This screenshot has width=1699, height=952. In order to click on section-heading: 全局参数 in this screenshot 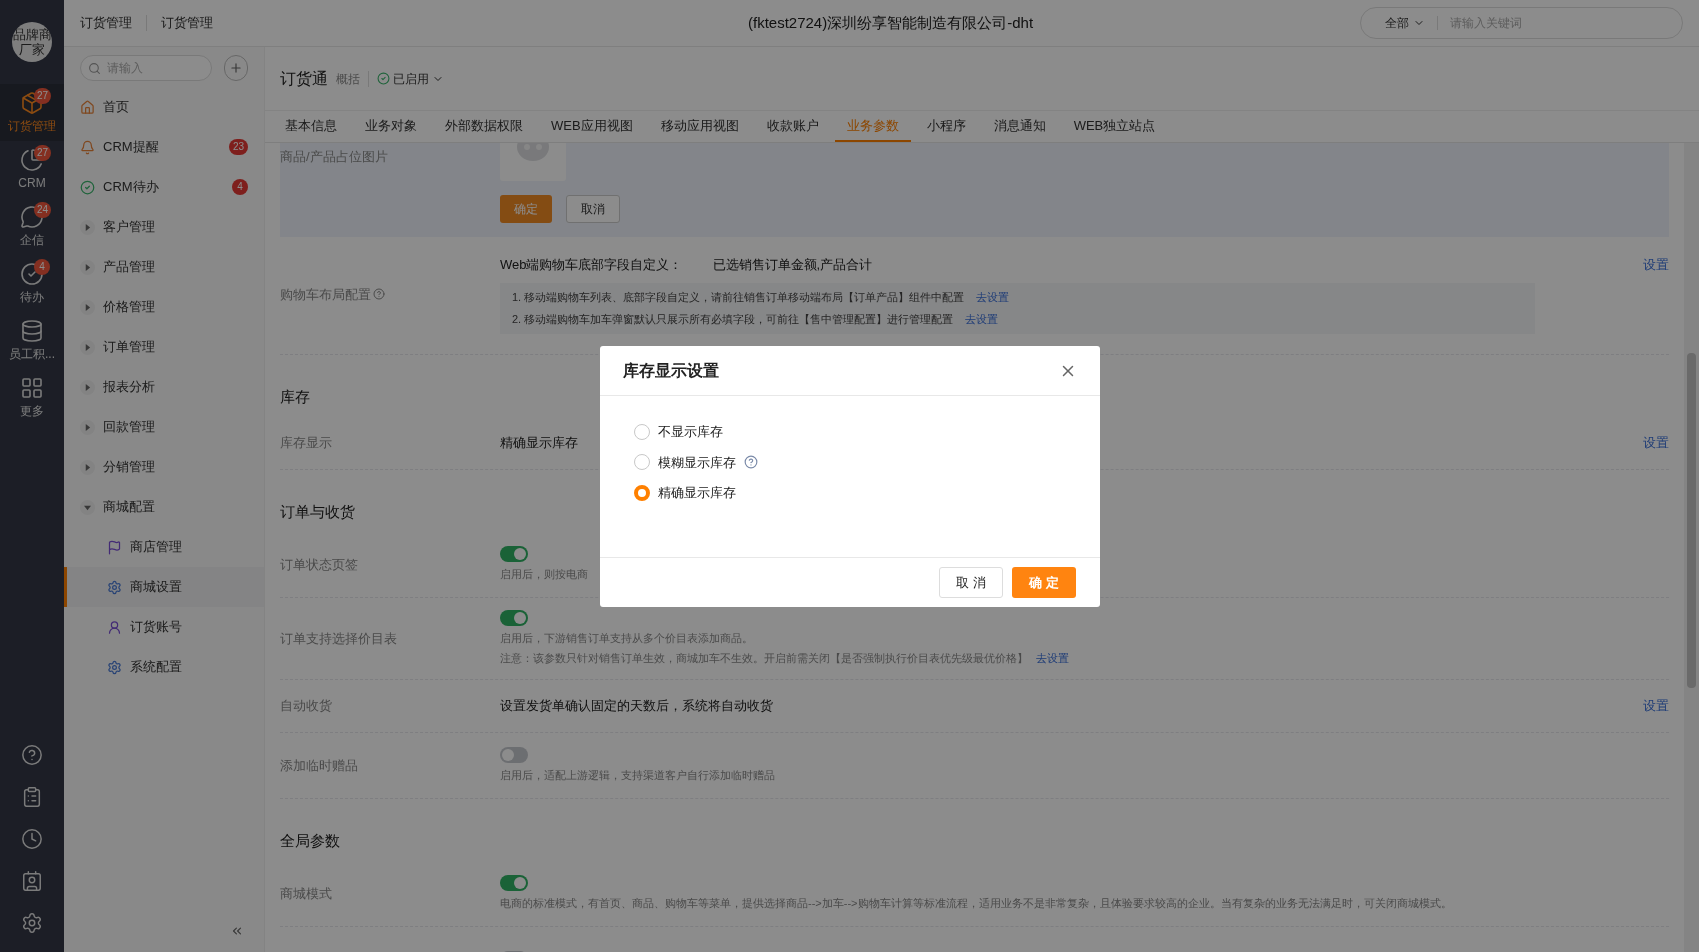, I will do `click(310, 840)`.